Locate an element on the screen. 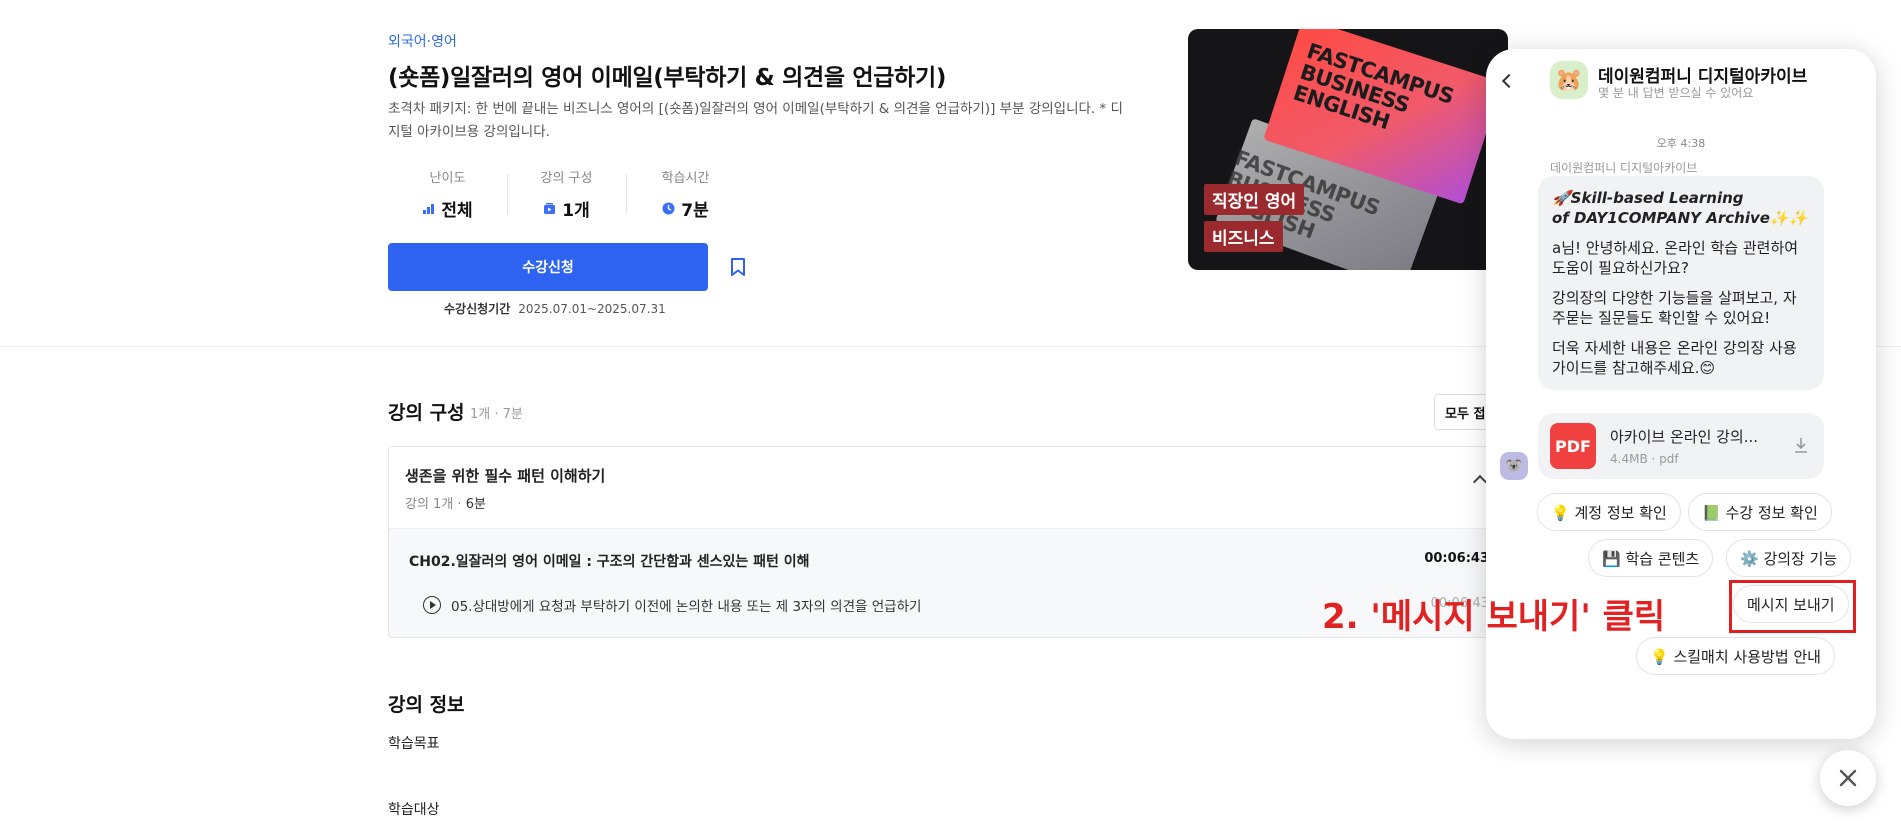 The height and width of the screenshot is (827, 1901). learning-target-label: 학습대상 is located at coordinates (414, 810).